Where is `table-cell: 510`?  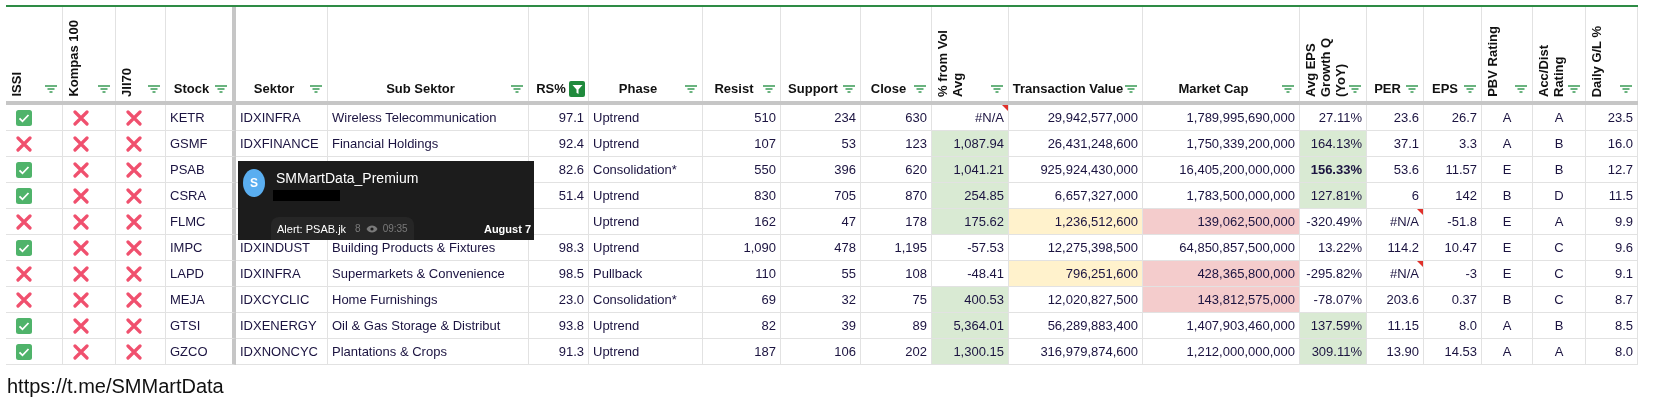
table-cell: 510 is located at coordinates (765, 117).